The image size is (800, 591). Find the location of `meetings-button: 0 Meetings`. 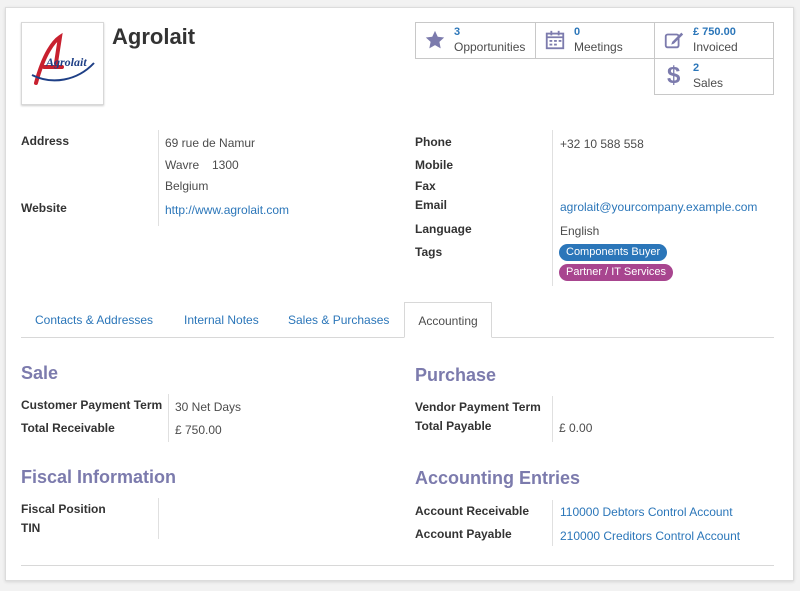

meetings-button: 0 Meetings is located at coordinates (595, 40).